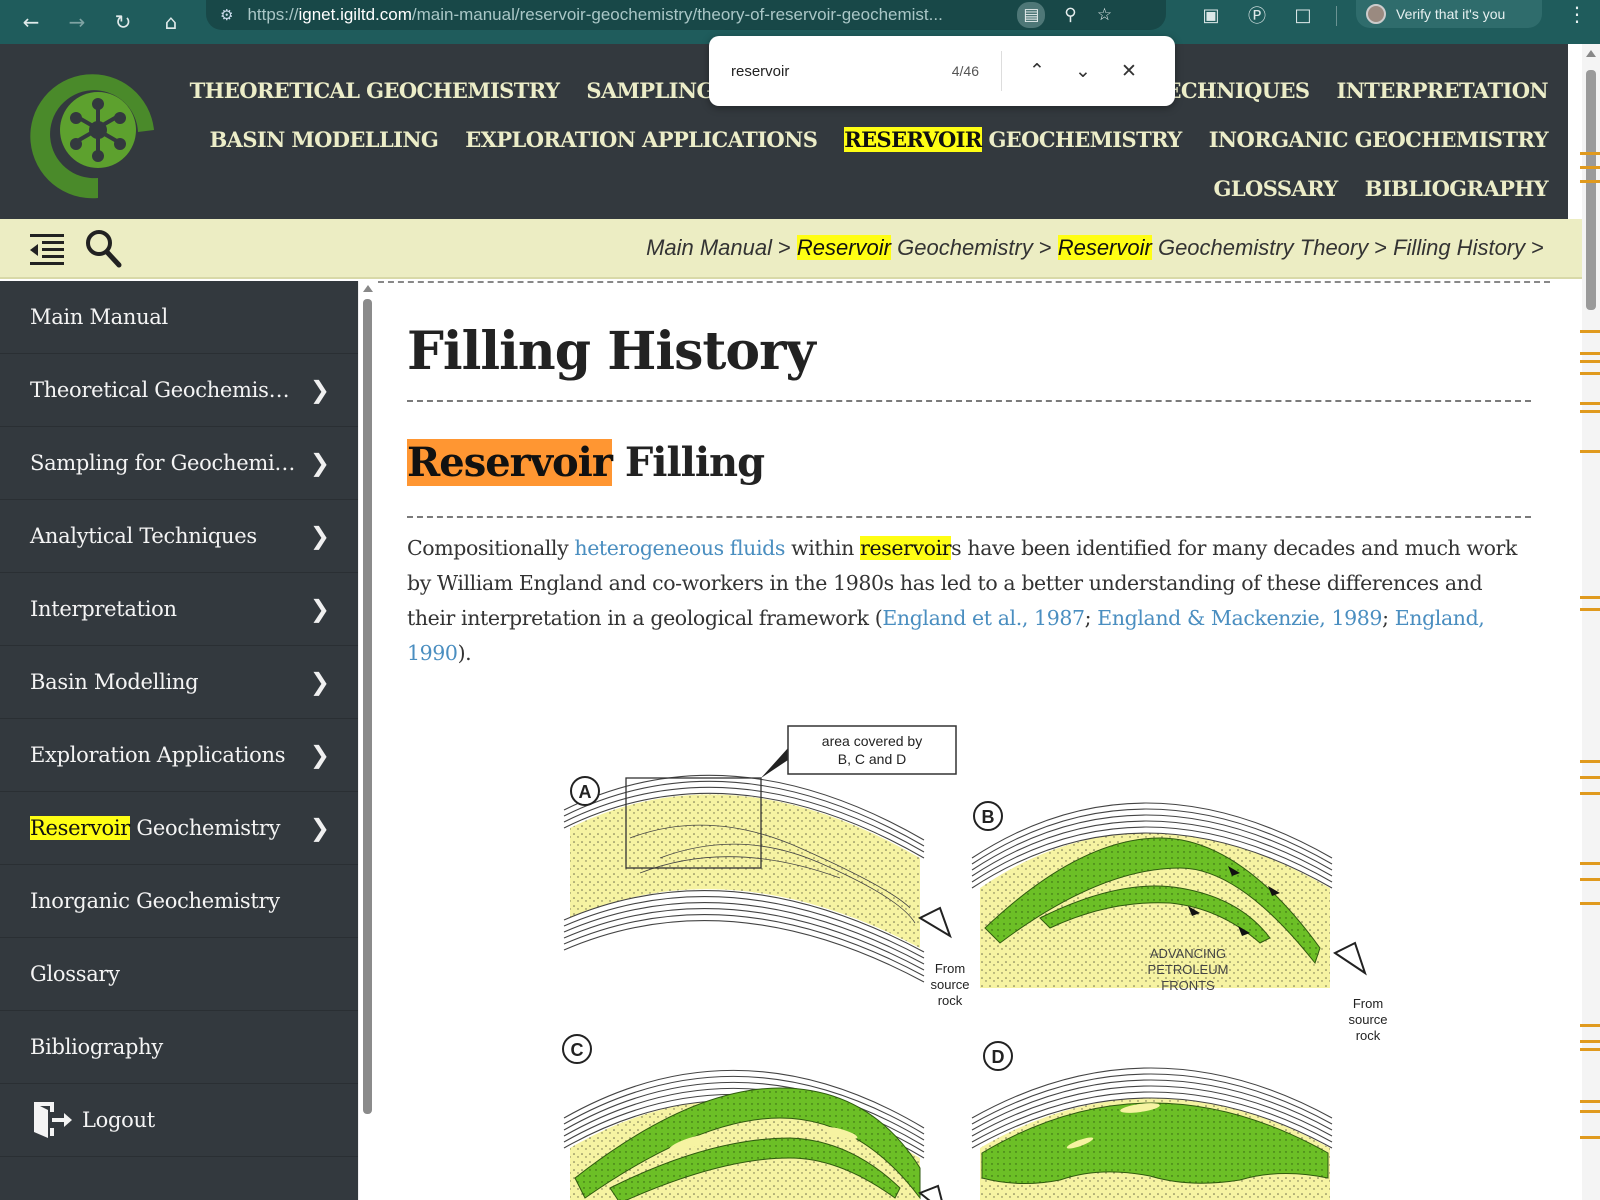  Describe the element at coordinates (611, 351) in the screenshot. I see `page-title: Filling History` at that location.